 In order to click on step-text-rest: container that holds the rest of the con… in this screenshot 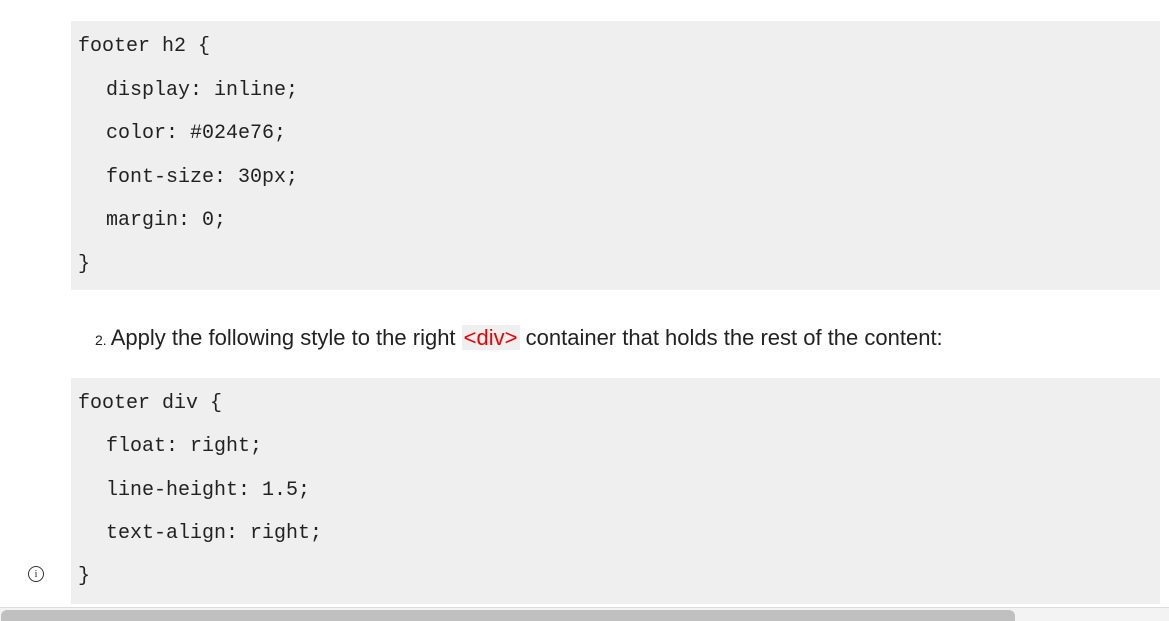, I will do `click(734, 337)`.